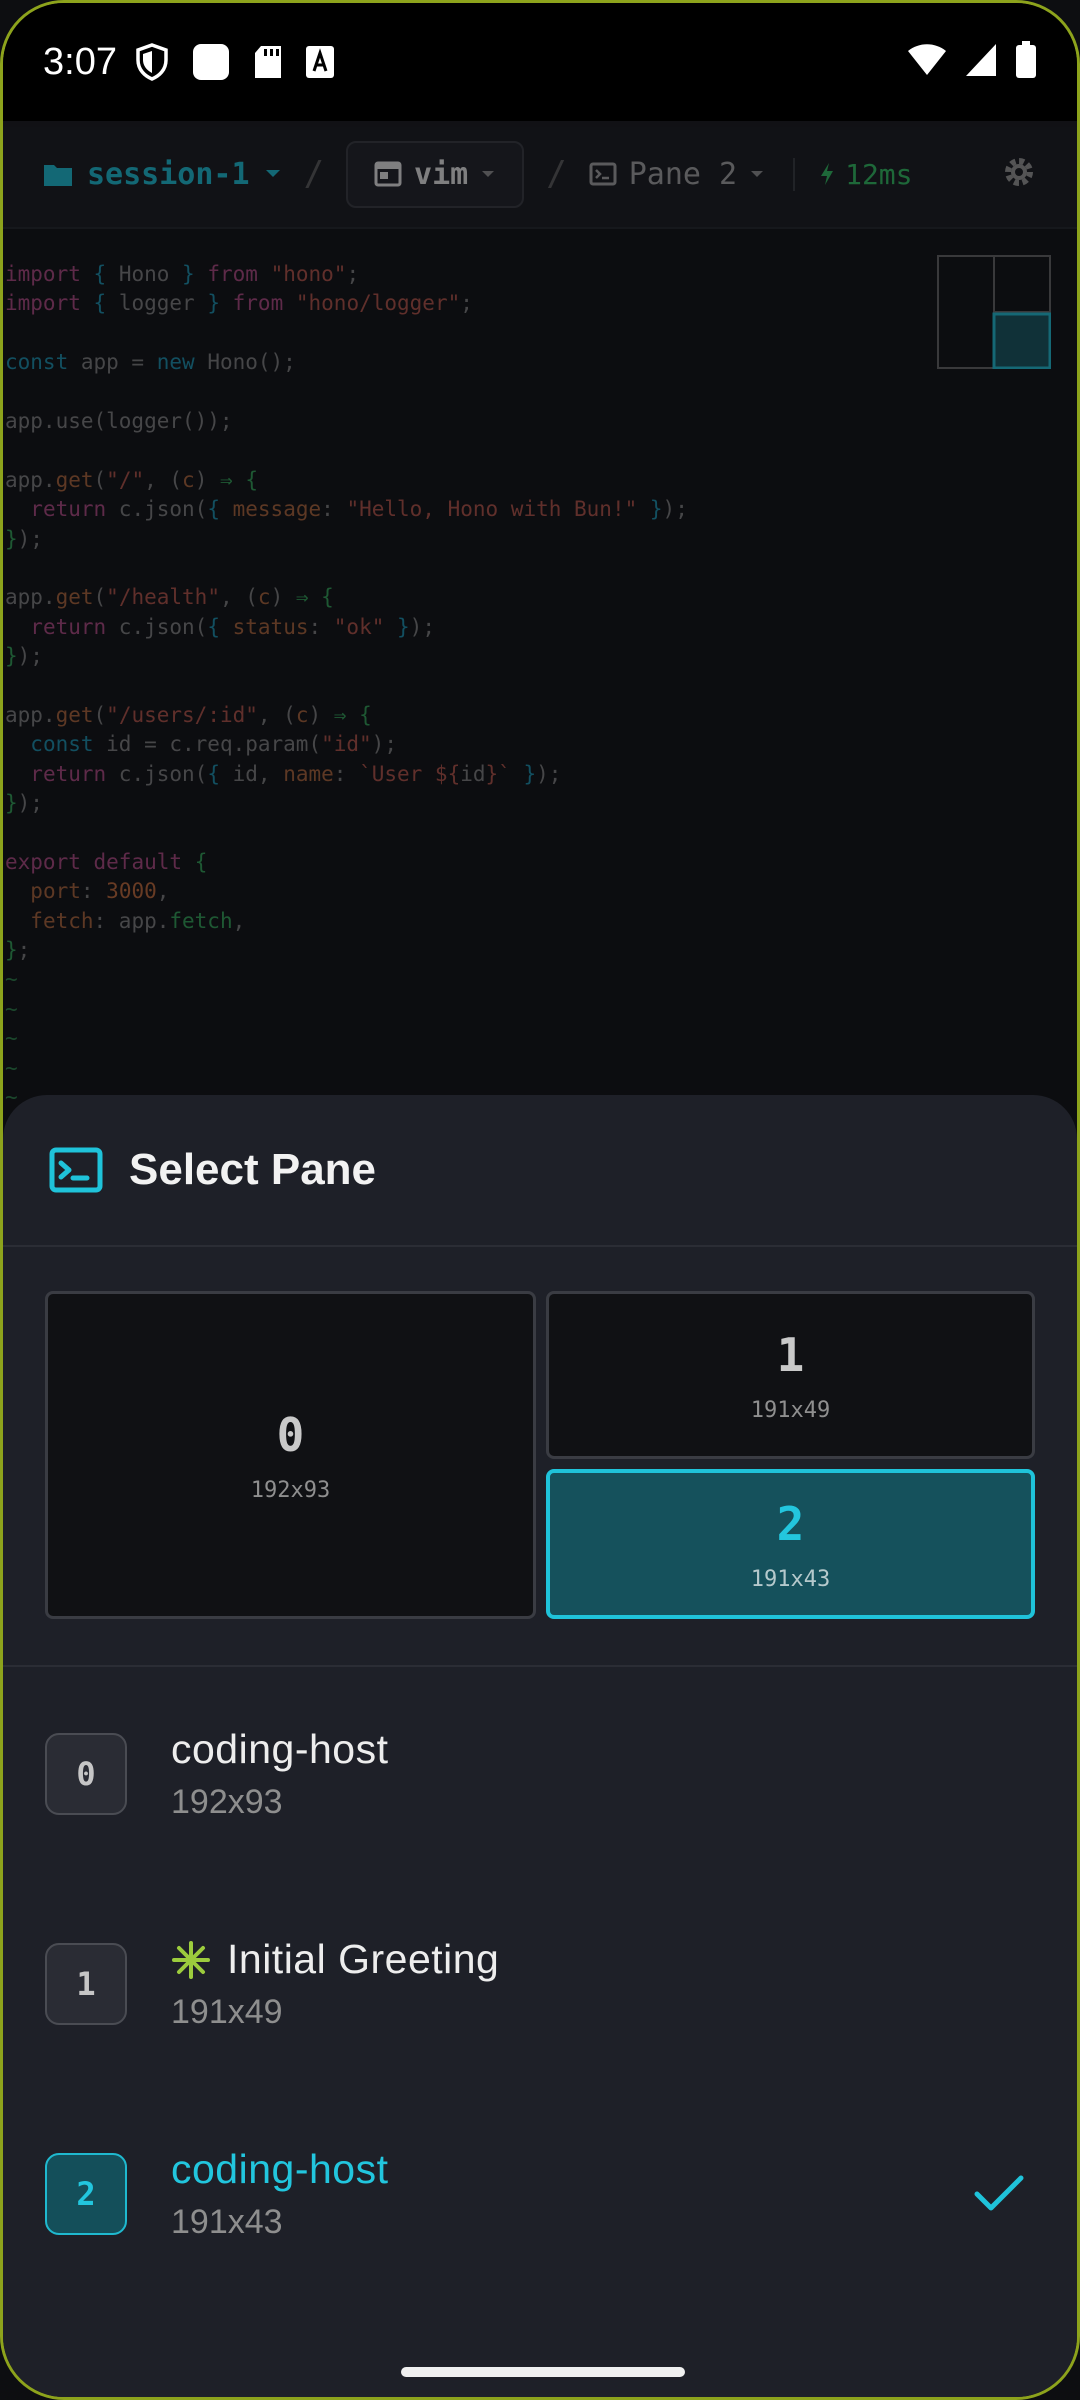  What do you see at coordinates (169, 597) in the screenshot?
I see `code-line: app.get("/health", (c) ⇒ {` at bounding box center [169, 597].